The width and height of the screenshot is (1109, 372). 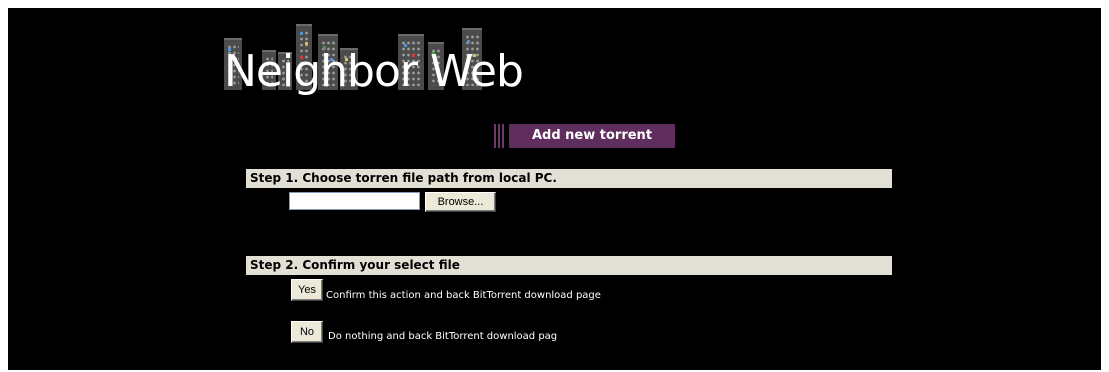 I want to click on neighbor-web-logo: Neighbor Web, so click(x=373, y=60).